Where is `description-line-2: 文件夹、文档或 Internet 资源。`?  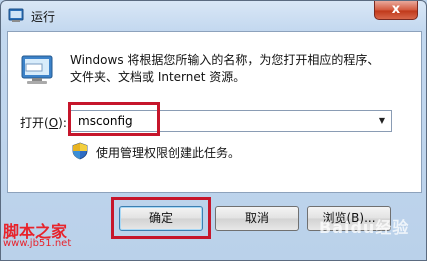 description-line-2: 文件夹、文档或 Internet 资源。 is located at coordinates (158, 77).